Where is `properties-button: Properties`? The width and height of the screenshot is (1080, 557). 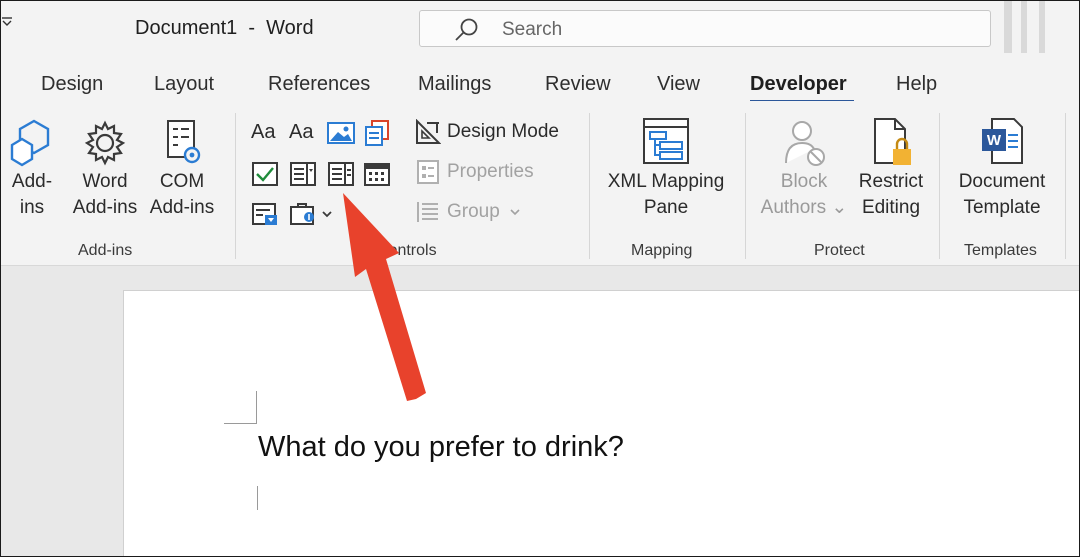
properties-button: Properties is located at coordinates (474, 172).